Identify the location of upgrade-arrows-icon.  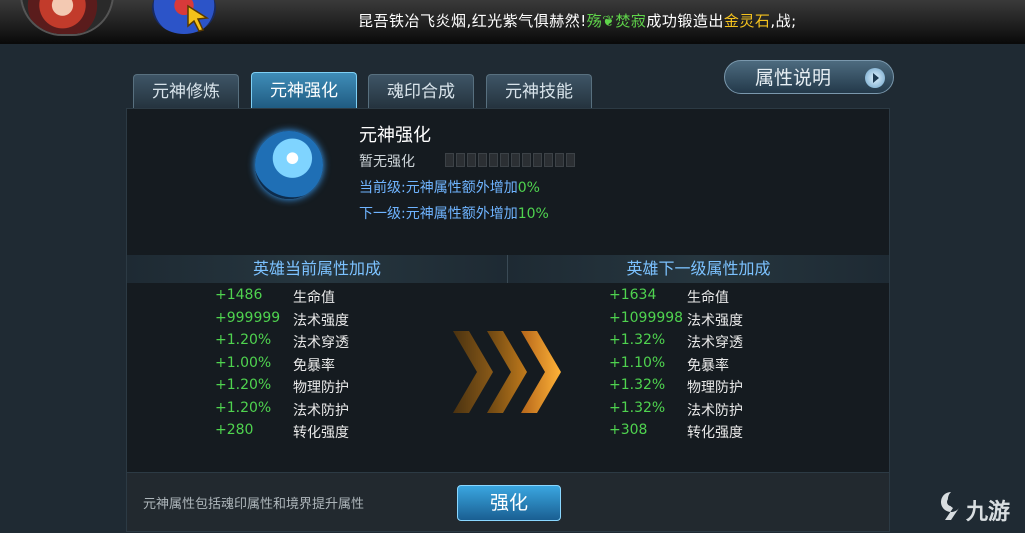
(507, 372).